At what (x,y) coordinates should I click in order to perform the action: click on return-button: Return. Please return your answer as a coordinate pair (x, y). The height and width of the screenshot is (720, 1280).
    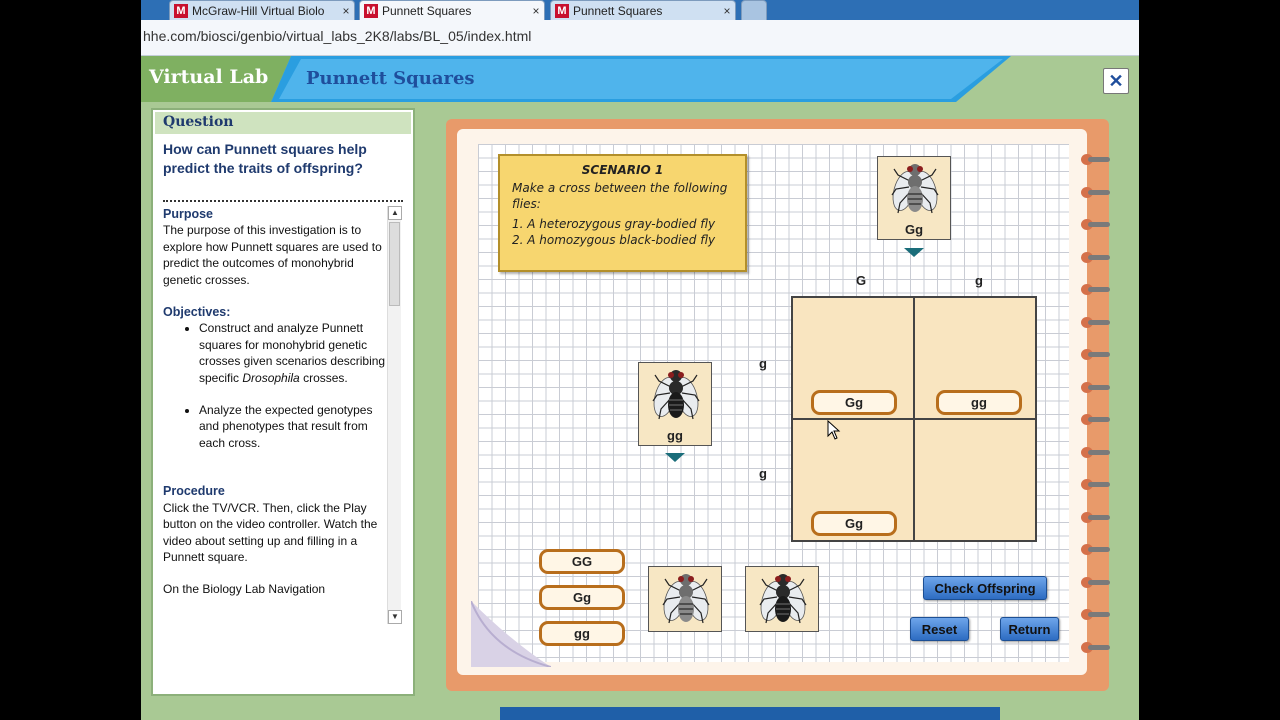
    Looking at the image, I should click on (1029, 629).